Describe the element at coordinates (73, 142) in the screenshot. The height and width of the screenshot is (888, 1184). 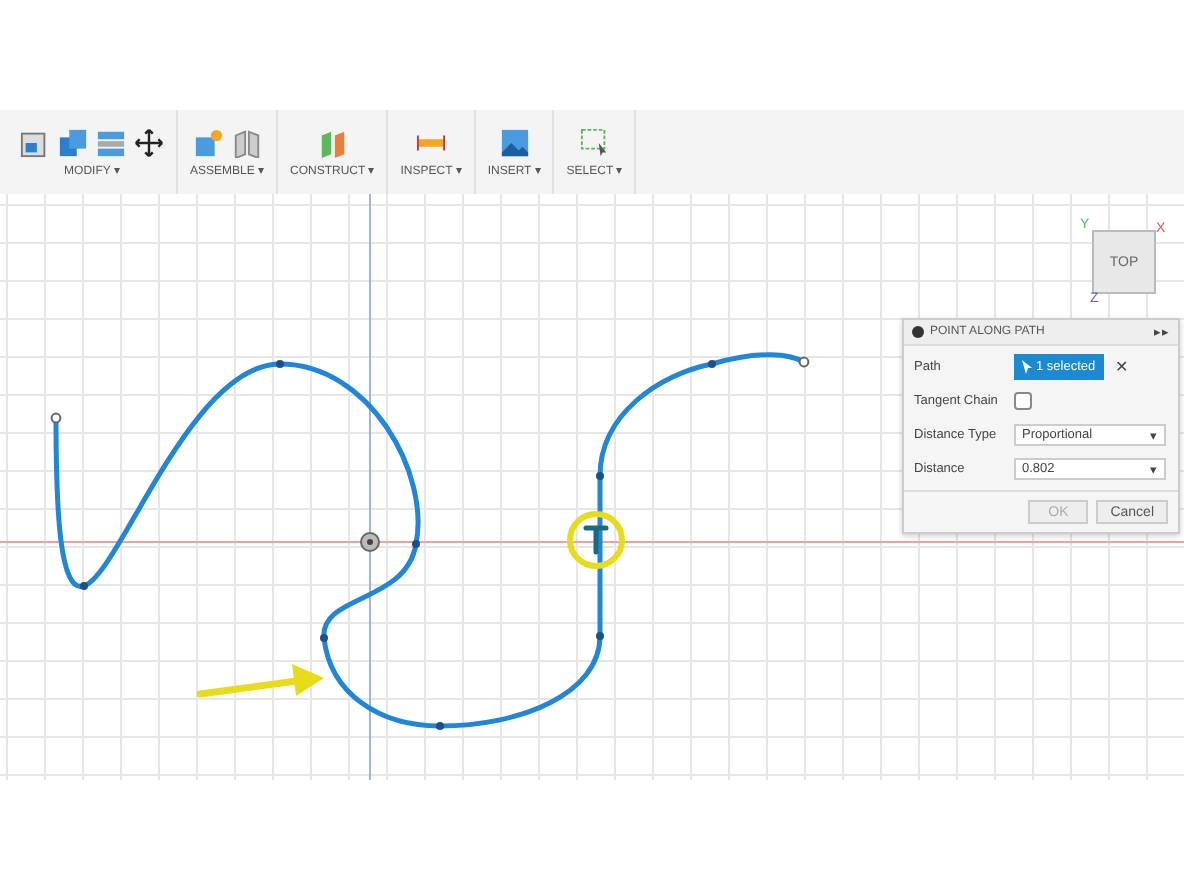
I see `boxes-icon` at that location.